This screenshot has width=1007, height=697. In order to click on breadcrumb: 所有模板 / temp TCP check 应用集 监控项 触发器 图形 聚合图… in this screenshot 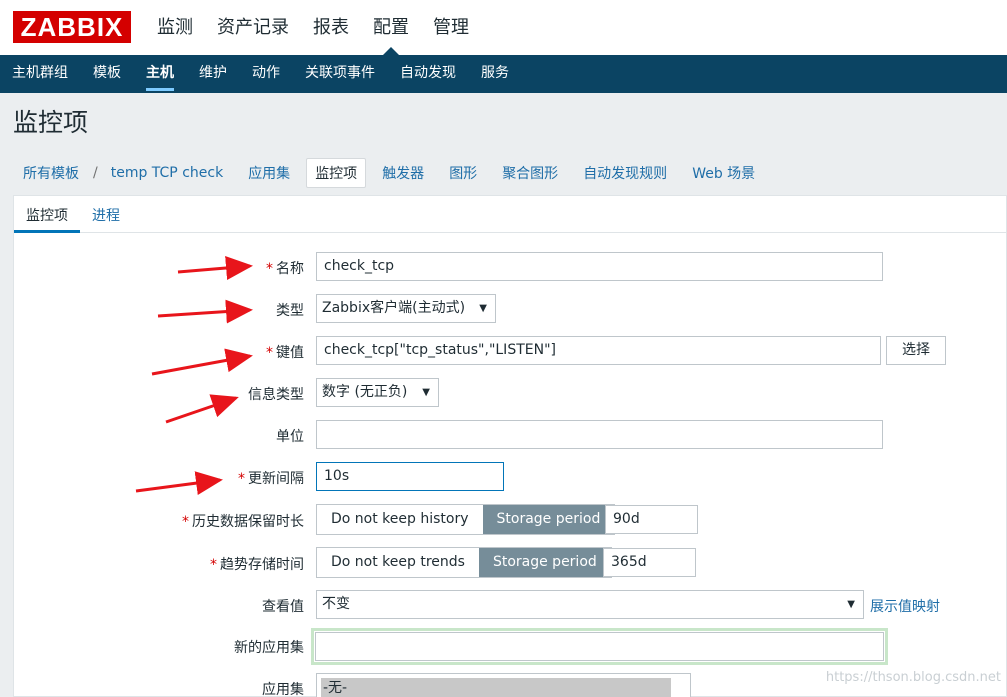, I will do `click(503, 173)`.